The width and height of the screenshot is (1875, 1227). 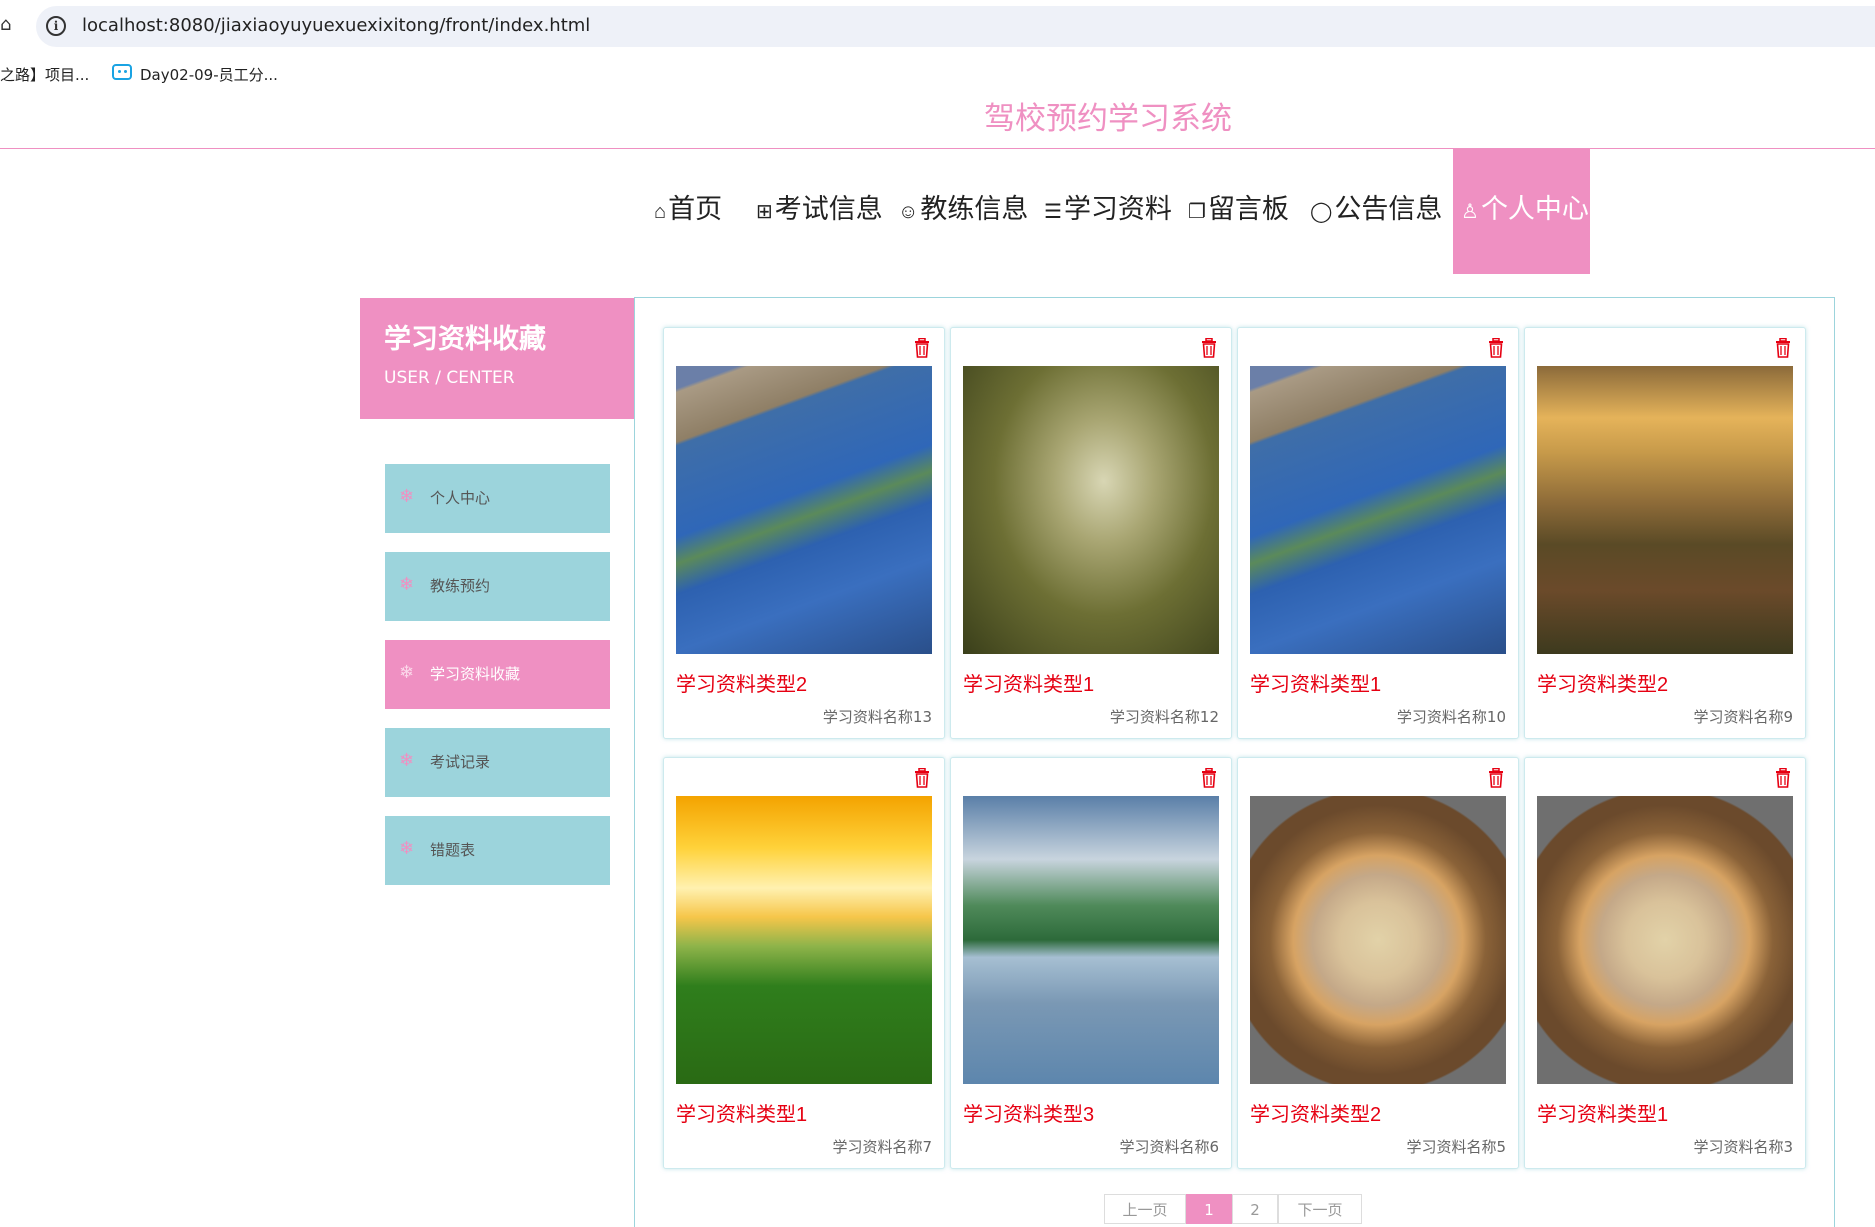 What do you see at coordinates (497, 762) in the screenshot?
I see `sidebar-item-exam-records: ❄ 考试记录` at bounding box center [497, 762].